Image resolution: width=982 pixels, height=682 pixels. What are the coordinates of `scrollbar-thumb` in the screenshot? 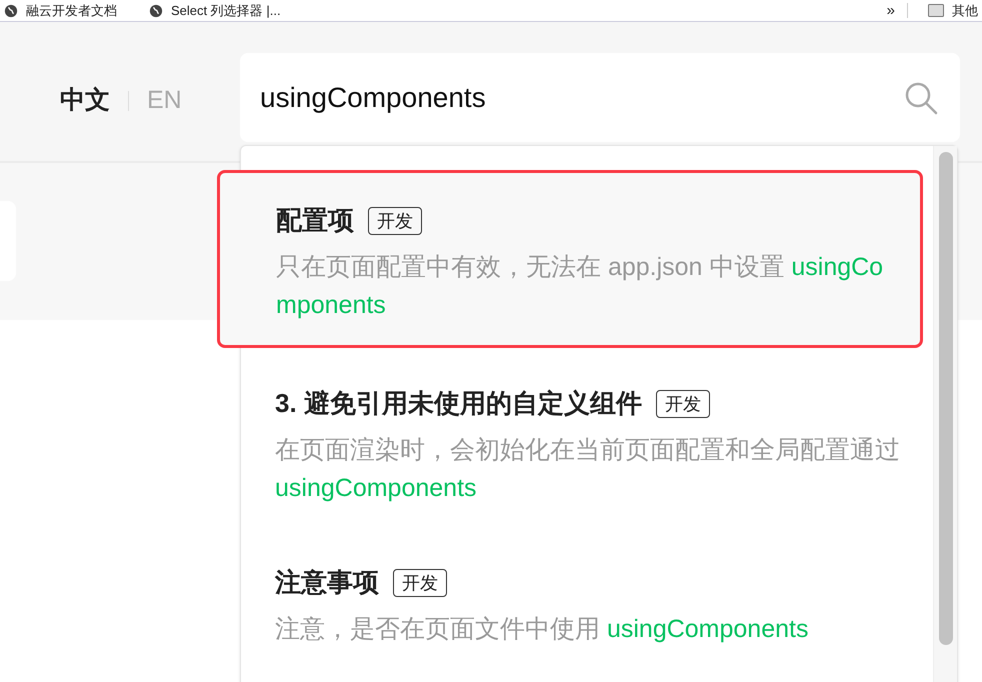 It's located at (945, 398).